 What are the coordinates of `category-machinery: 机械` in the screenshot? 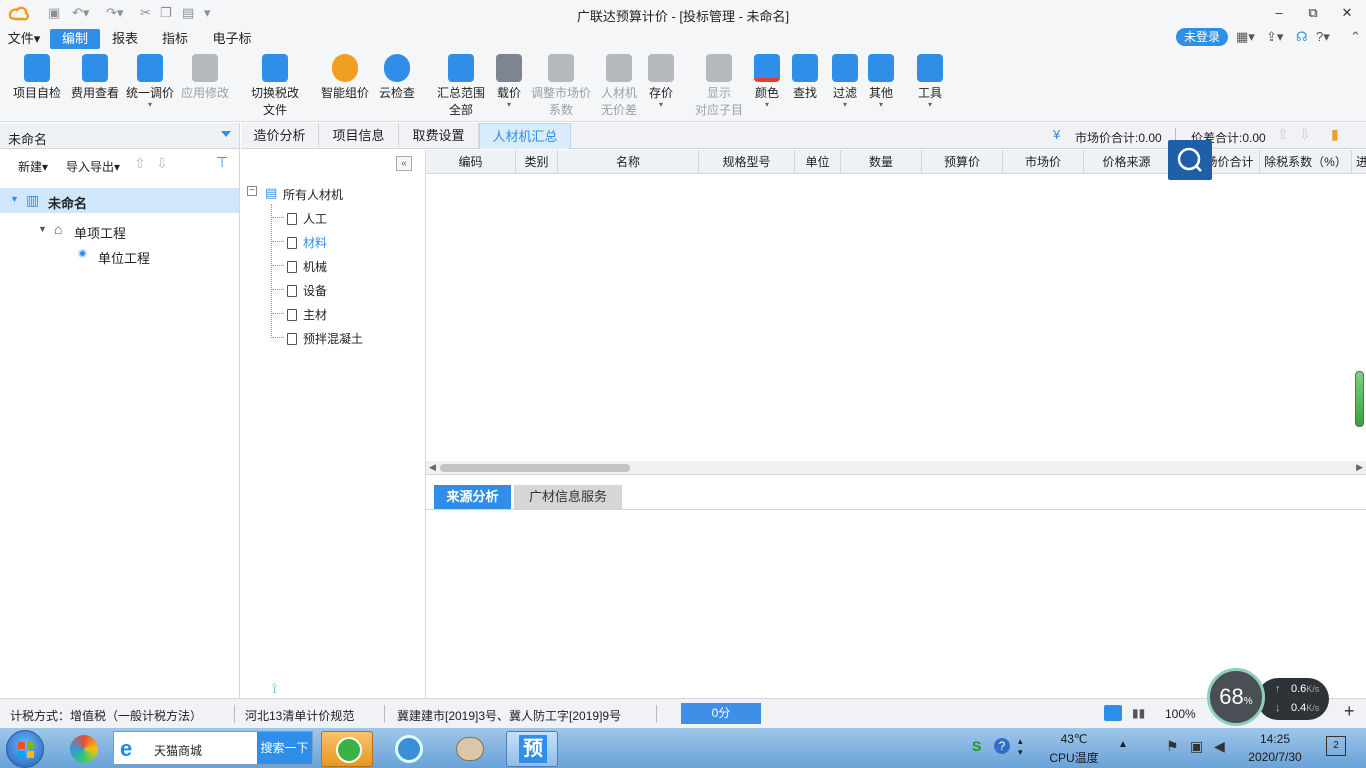 It's located at (307, 266).